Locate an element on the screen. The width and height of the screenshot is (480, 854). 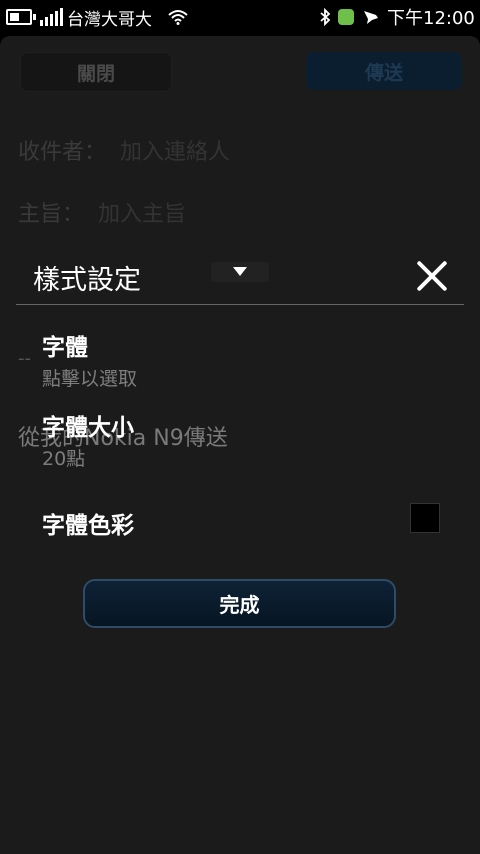
status-bar: 台灣大哥大 下午12:00 is located at coordinates (240, 17).